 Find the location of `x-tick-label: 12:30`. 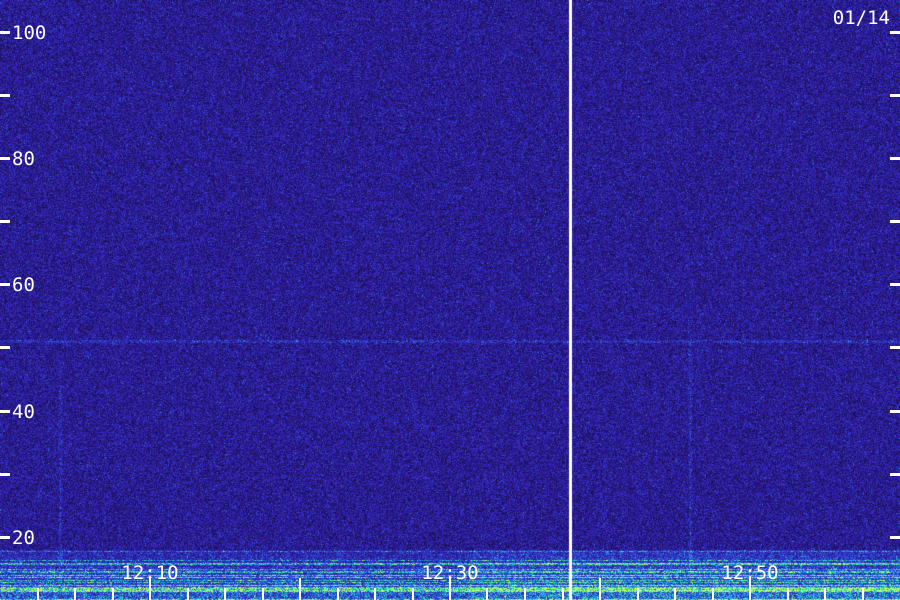

x-tick-label: 12:30 is located at coordinates (449, 573).